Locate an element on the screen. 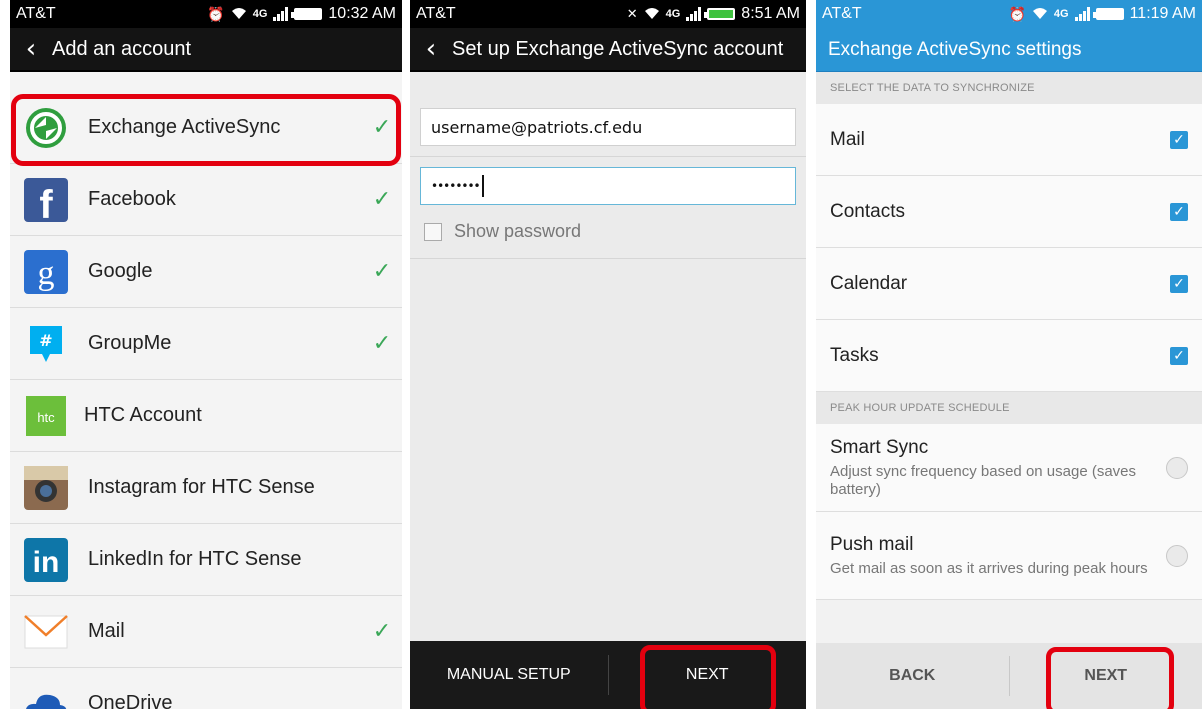 The width and height of the screenshot is (1202, 709). groupme-icon: # is located at coordinates (46, 344).